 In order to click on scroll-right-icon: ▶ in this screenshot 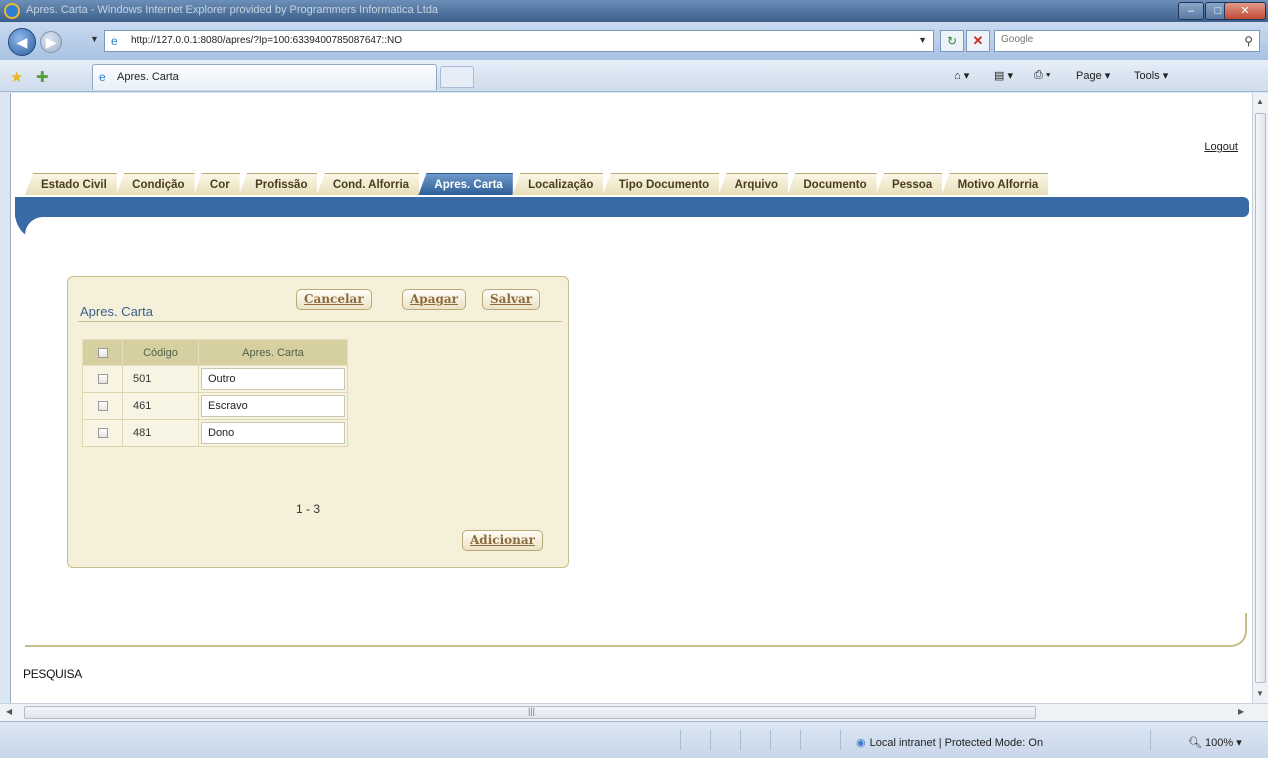, I will do `click(1241, 711)`.